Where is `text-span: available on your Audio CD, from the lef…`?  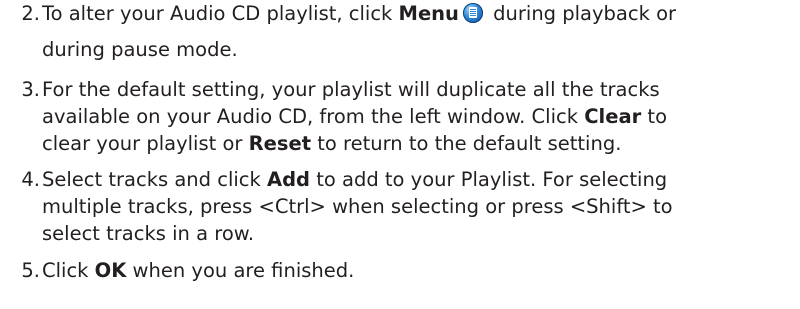
text-span: available on your Audio CD, from the lef… is located at coordinates (313, 116).